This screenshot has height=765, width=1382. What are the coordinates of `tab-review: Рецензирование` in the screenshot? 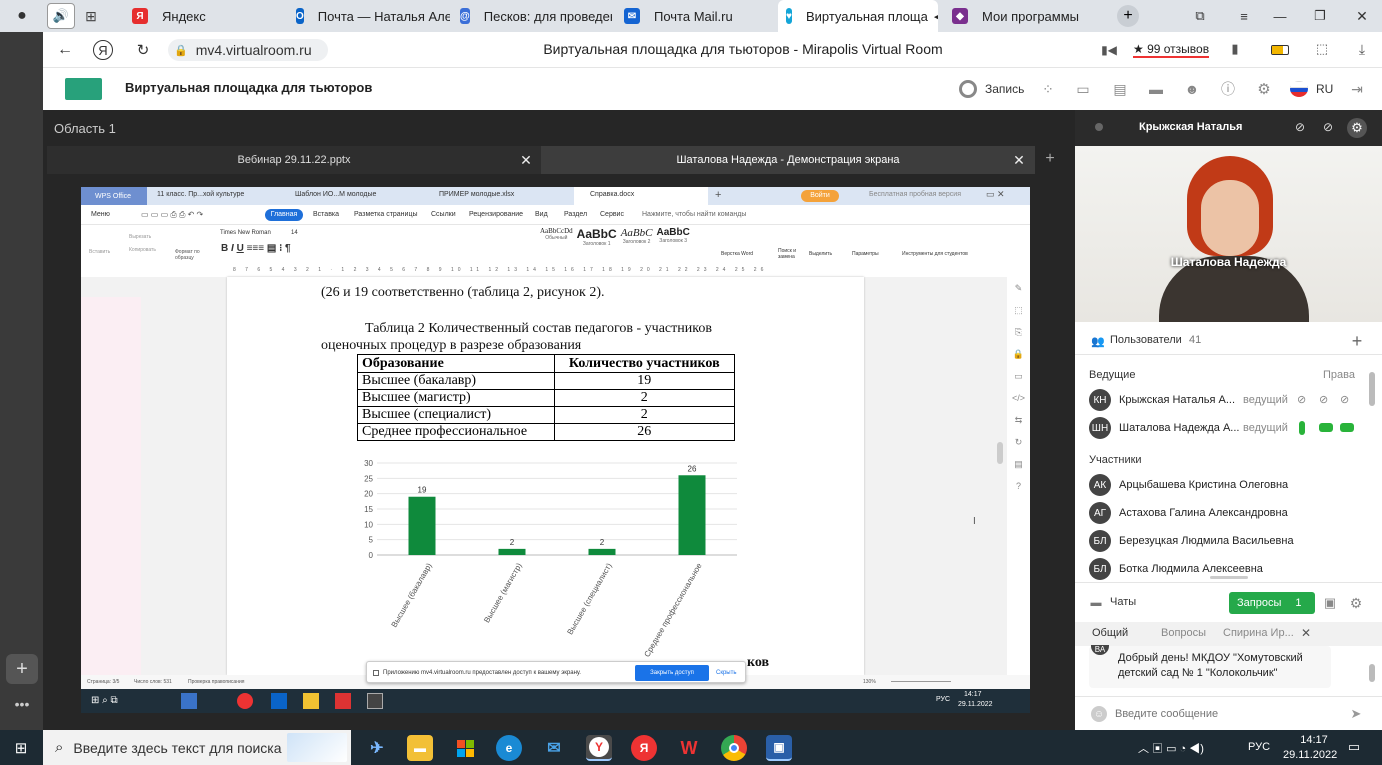 It's located at (496, 214).